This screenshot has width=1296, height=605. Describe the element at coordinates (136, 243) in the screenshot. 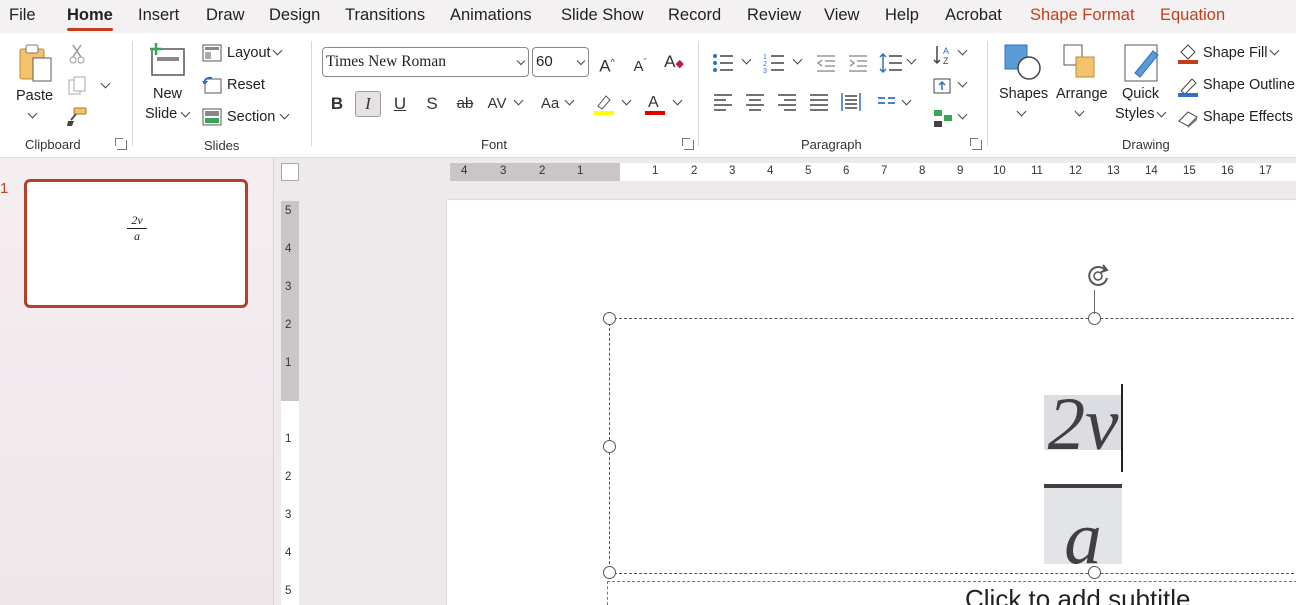

I see `slide-thumbnail: 2v a` at that location.